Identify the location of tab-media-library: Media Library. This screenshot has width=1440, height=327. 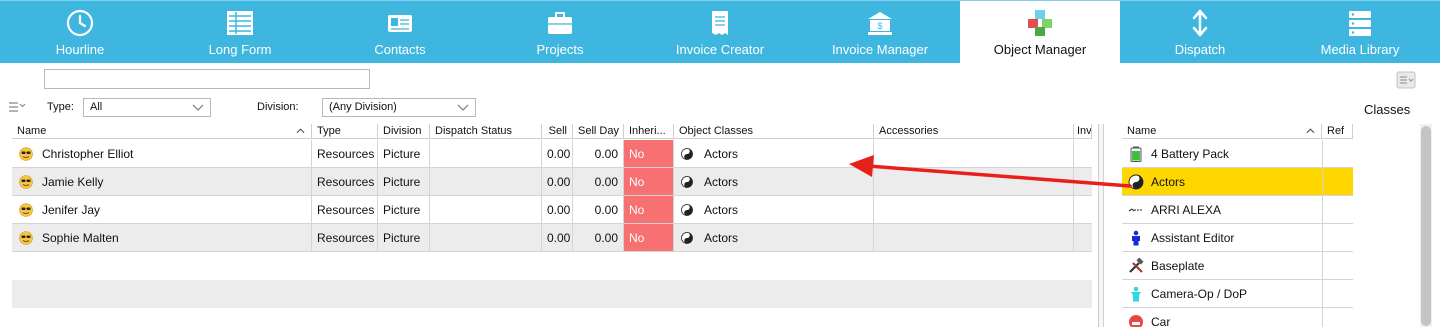
(1360, 32).